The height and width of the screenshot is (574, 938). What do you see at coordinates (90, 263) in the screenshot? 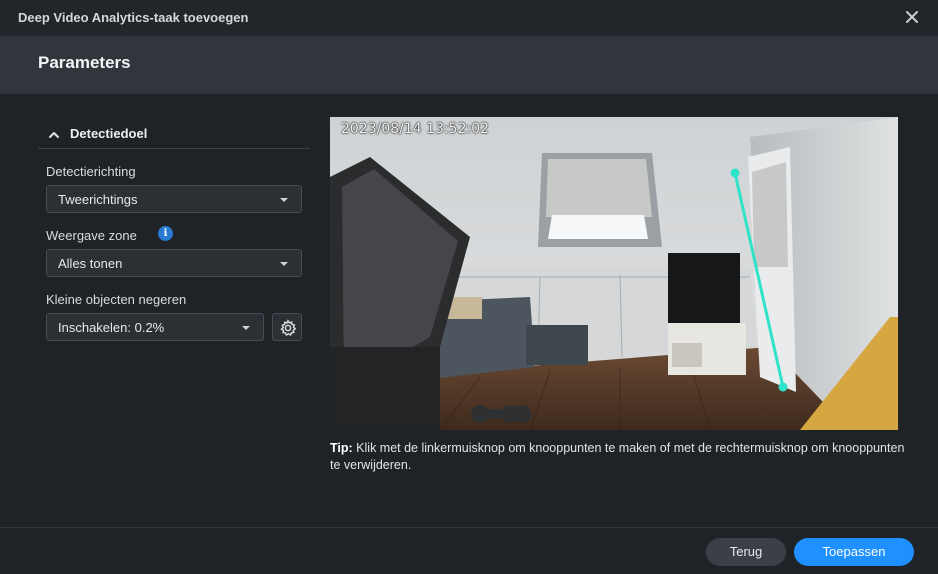
I see `zone-value: Alles tonen` at bounding box center [90, 263].